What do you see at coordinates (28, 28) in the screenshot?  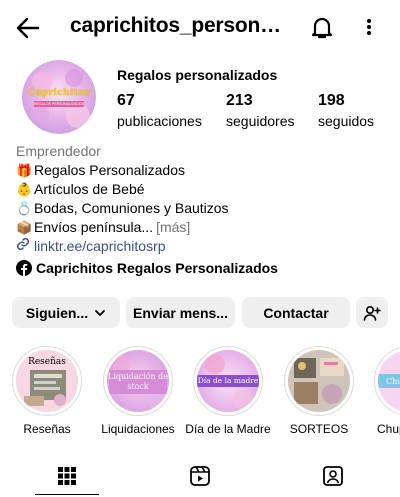 I see `back-arrow-icon` at bounding box center [28, 28].